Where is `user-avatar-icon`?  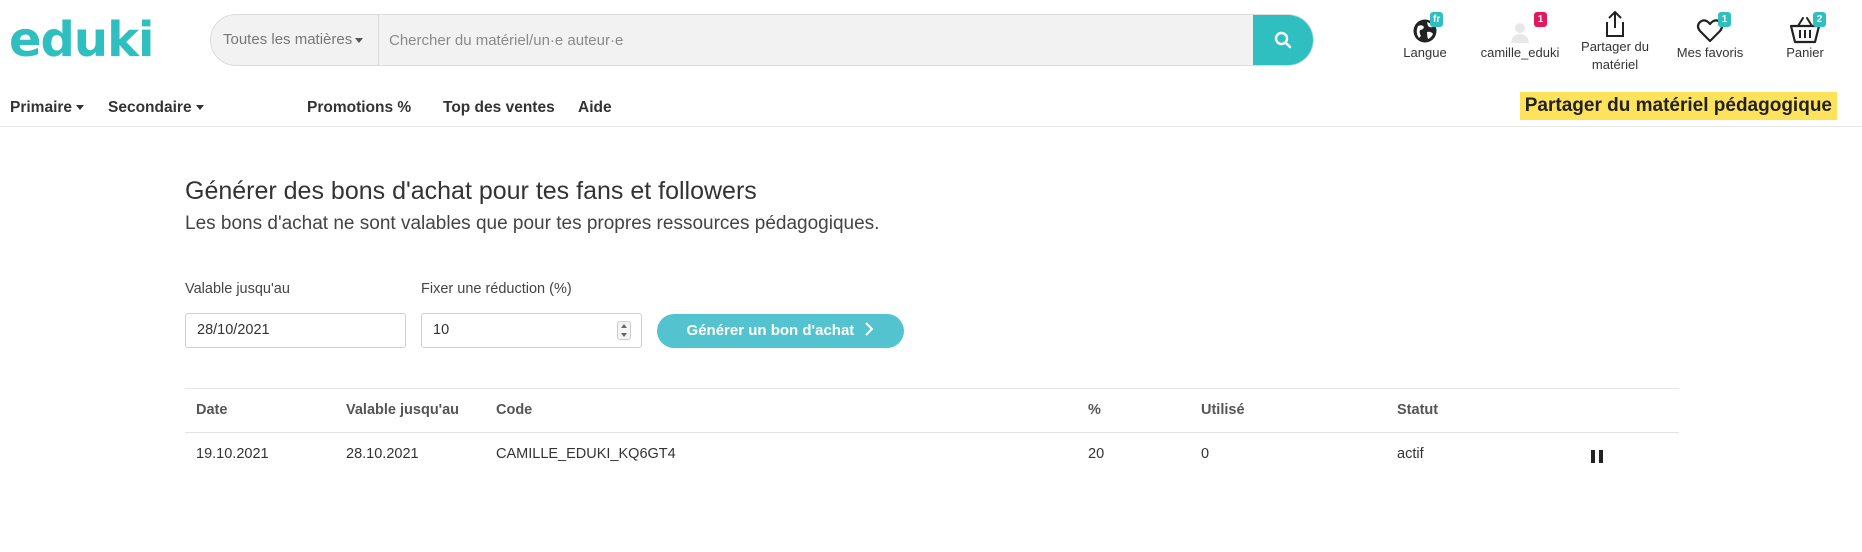
user-avatar-icon is located at coordinates (1520, 33).